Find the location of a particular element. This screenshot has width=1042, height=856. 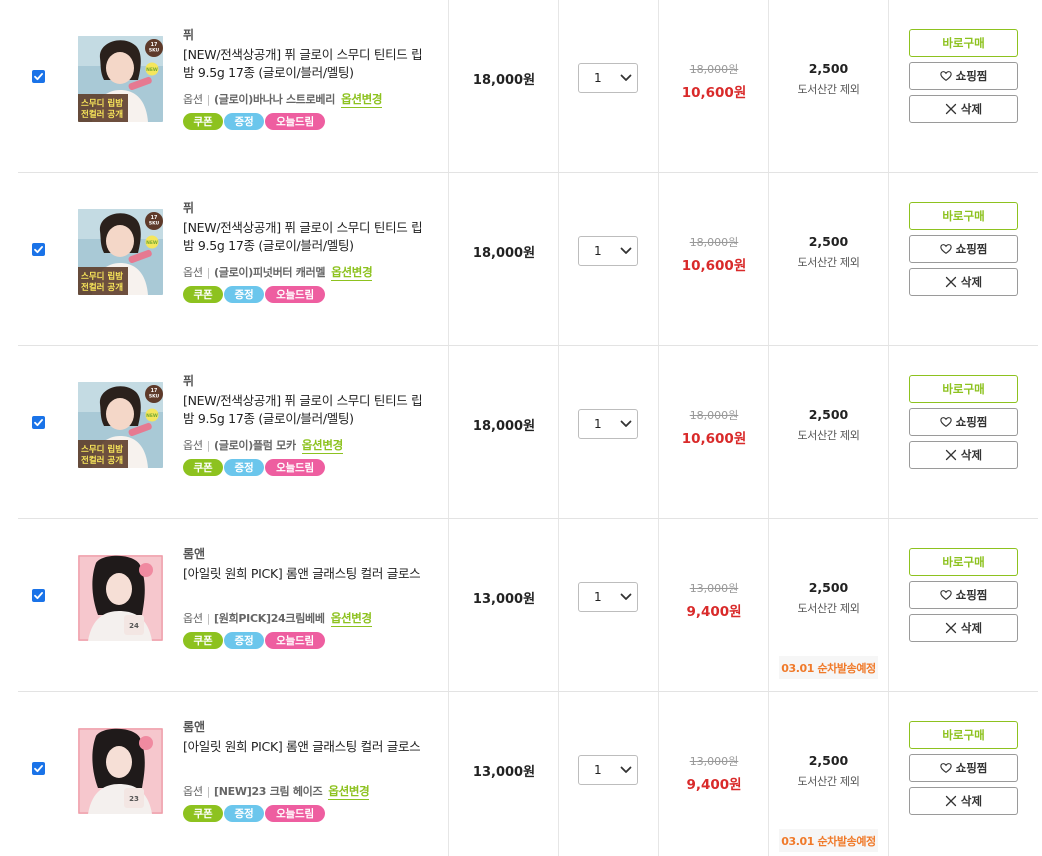

product-photo: 17 SKU NEW 스무디 립밤 전컬러 공개 is located at coordinates (120, 79).